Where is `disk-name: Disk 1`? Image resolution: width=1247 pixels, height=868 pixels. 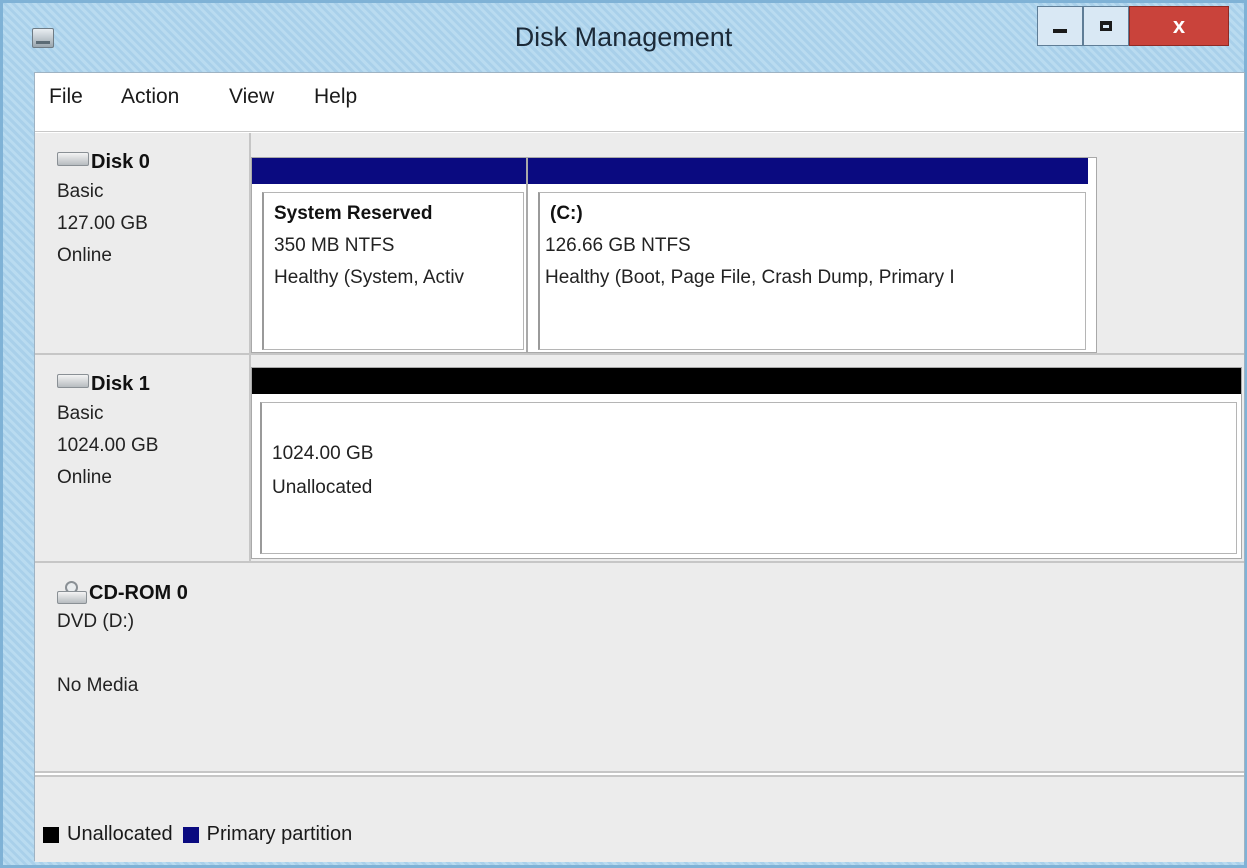 disk-name: Disk 1 is located at coordinates (103, 384).